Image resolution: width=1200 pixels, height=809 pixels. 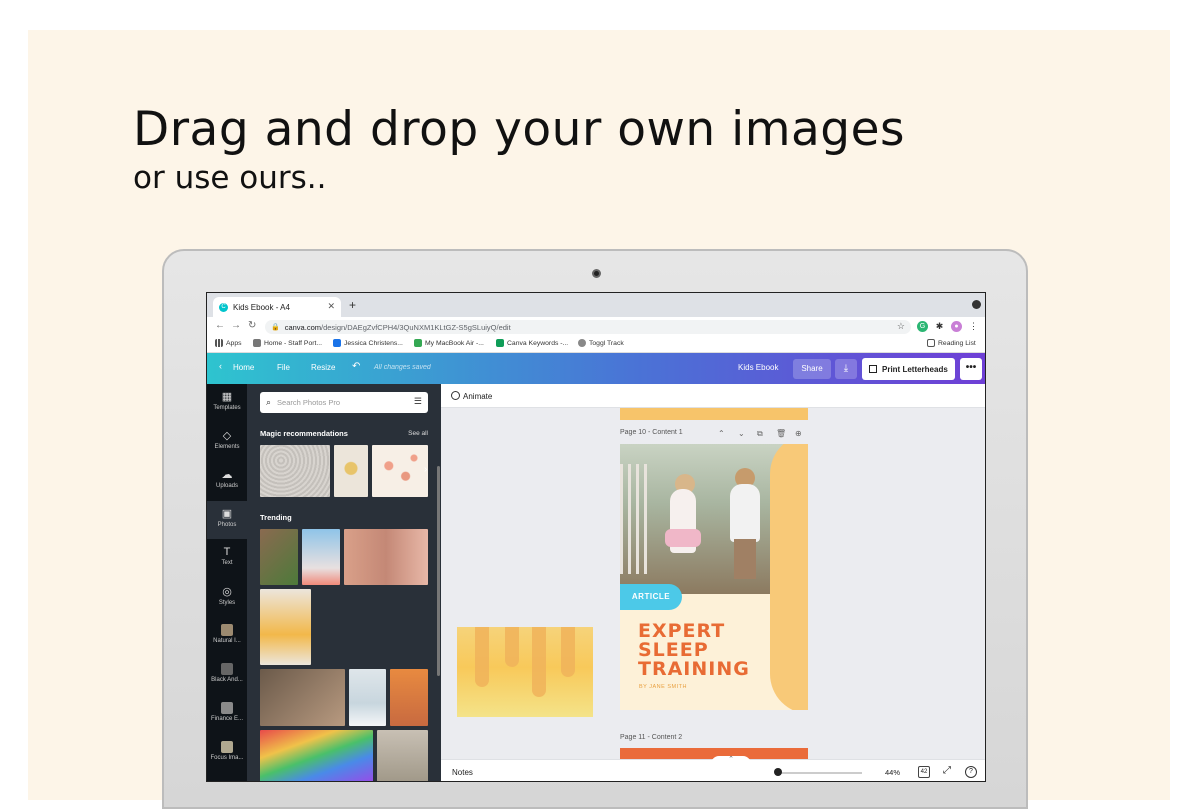 I want to click on animate-button: Animate, so click(x=477, y=396).